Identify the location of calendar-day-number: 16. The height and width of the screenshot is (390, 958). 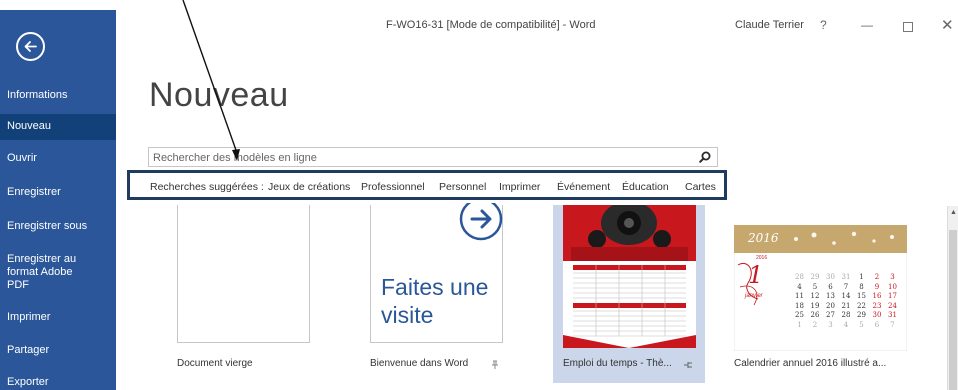
(877, 296).